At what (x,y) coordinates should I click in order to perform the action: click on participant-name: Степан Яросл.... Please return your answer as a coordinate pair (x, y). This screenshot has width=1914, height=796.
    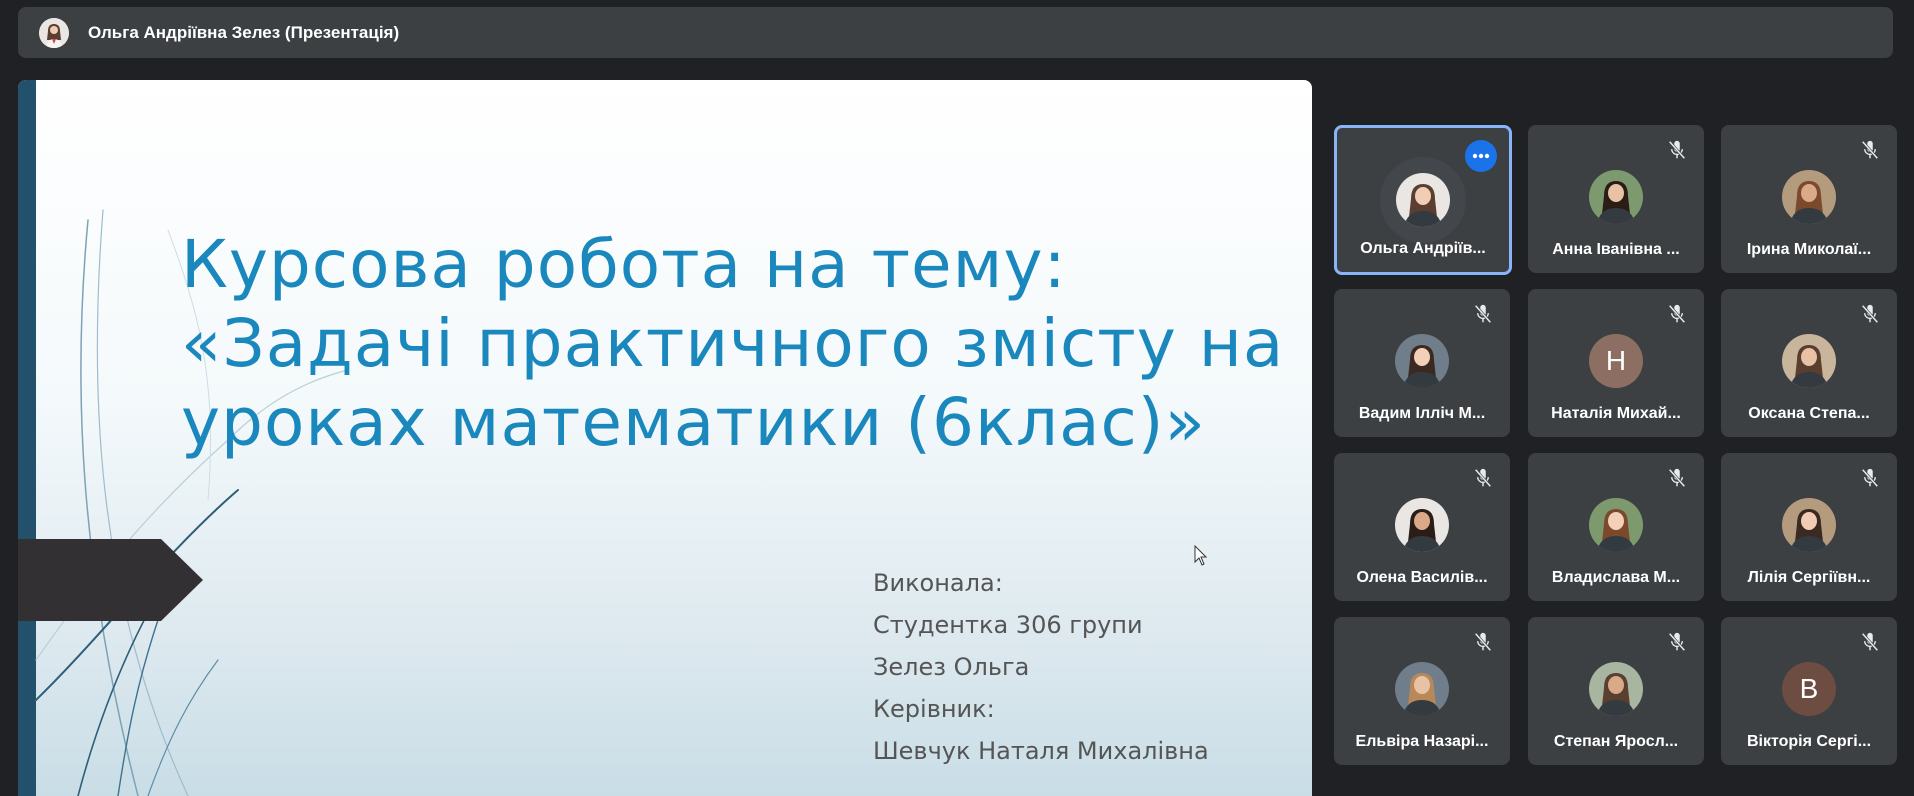
    Looking at the image, I should click on (1616, 741).